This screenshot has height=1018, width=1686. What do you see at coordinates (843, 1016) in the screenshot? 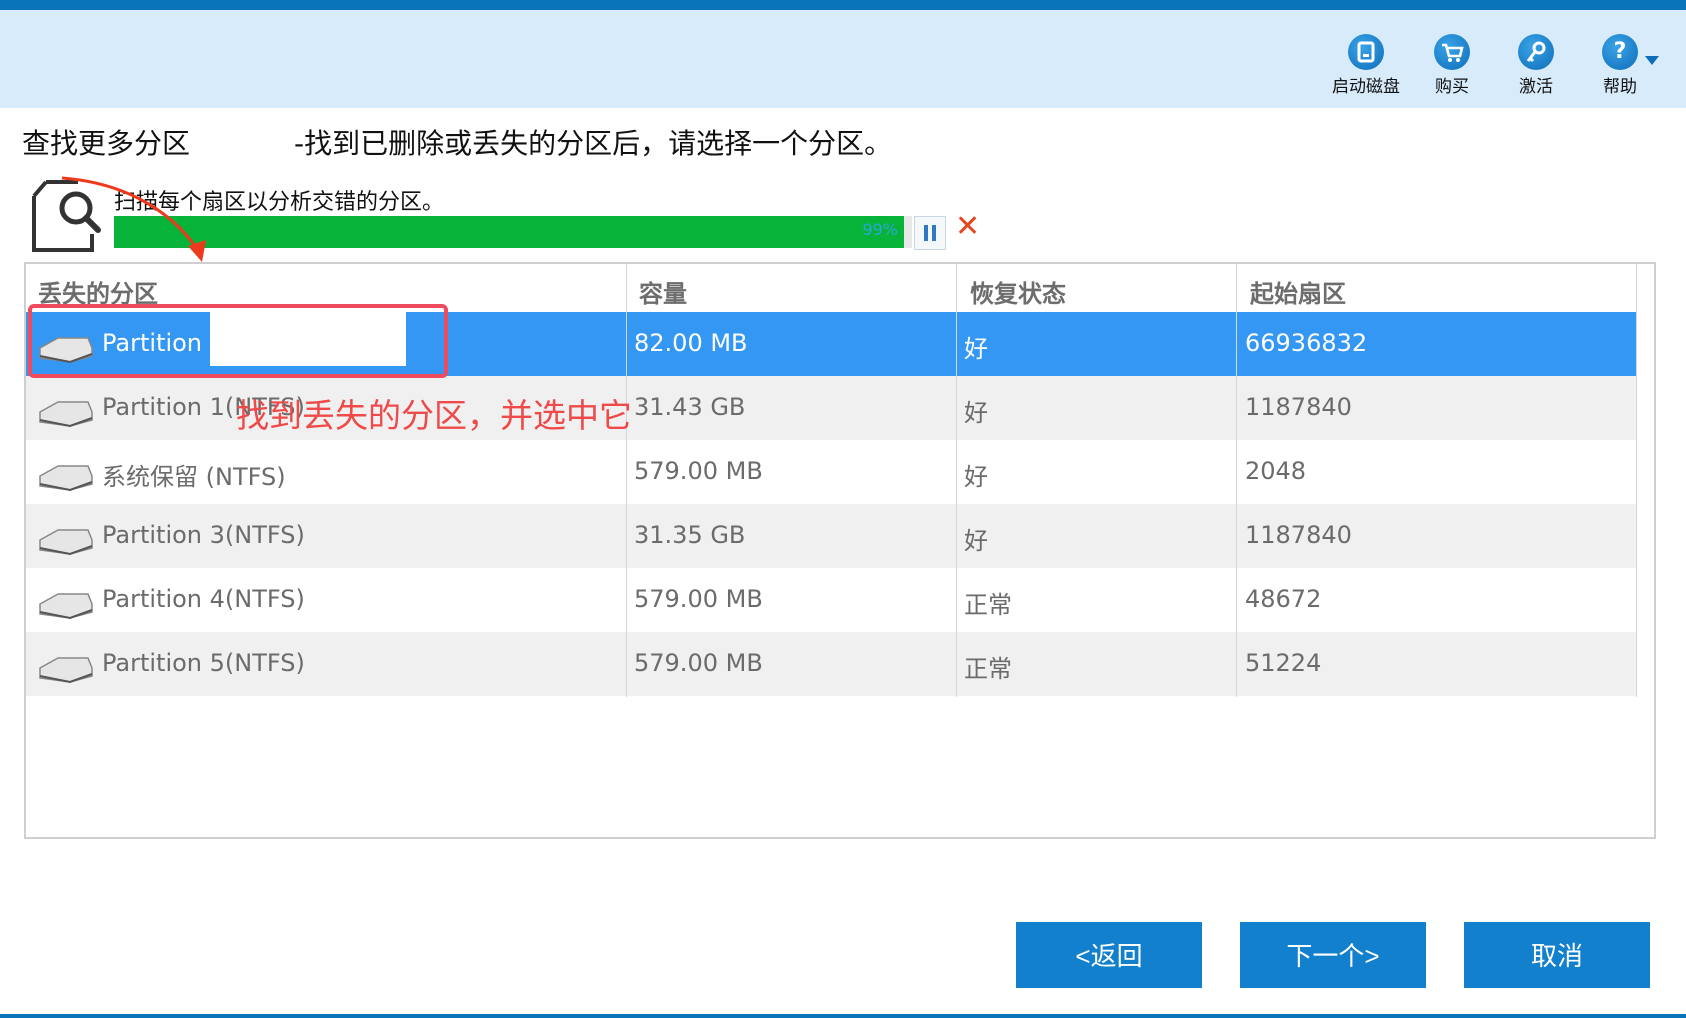
I see `window-bottom-border` at bounding box center [843, 1016].